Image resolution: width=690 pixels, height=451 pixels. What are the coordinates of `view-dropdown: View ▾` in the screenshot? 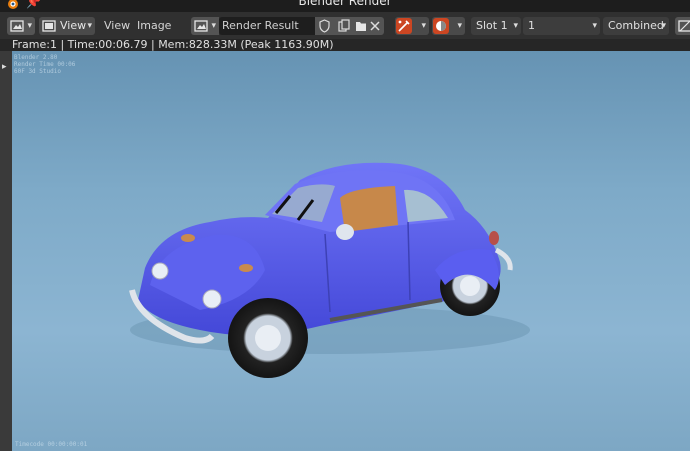 It's located at (67, 26).